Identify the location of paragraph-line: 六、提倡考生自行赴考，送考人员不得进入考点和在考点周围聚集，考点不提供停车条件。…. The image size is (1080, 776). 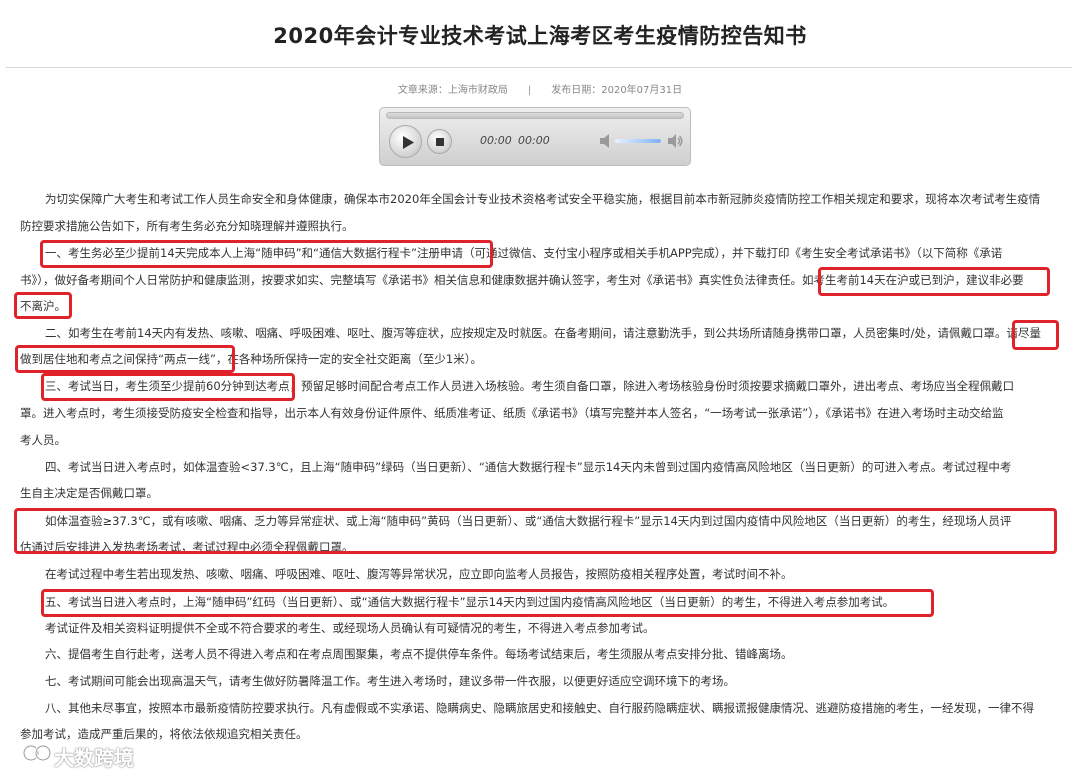
(419, 654).